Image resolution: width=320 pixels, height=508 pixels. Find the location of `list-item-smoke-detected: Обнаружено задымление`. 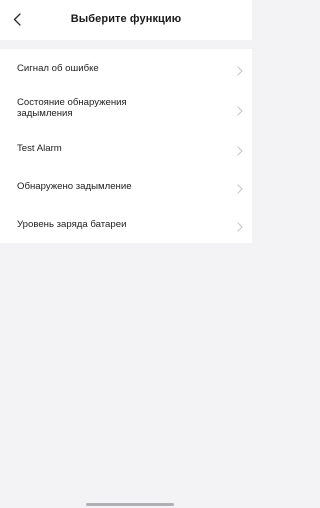

list-item-smoke-detected: Обнаружено задымление is located at coordinates (126, 186).